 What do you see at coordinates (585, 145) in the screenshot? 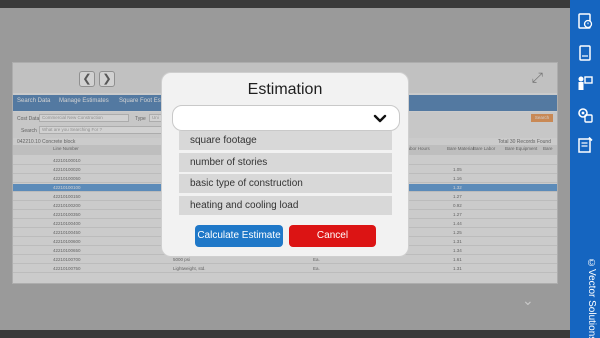
I see `notes-icon` at bounding box center [585, 145].